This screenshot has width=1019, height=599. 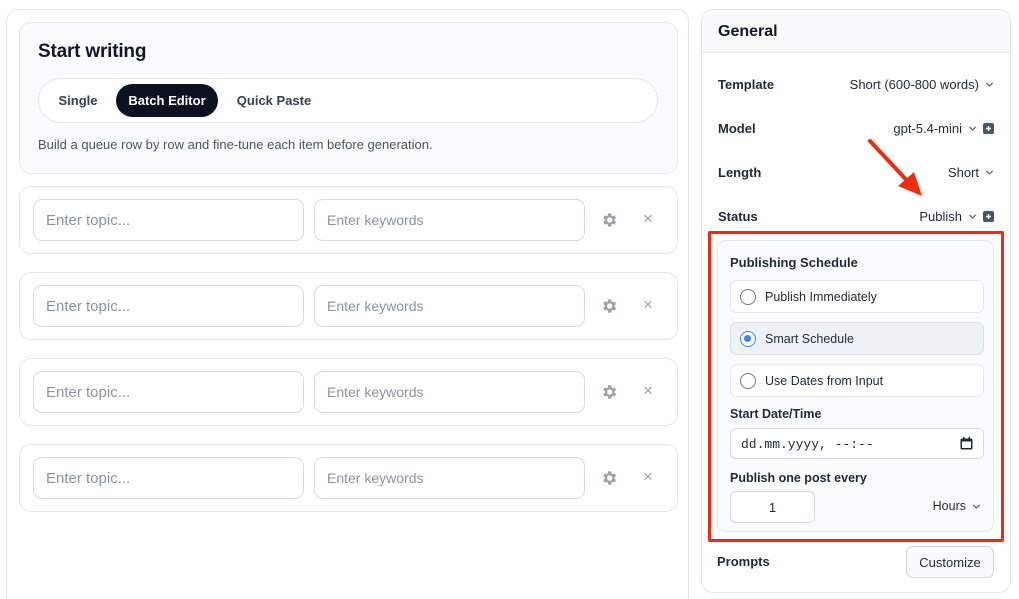 I want to click on annotation-arrow-icon, so click(x=895, y=167).